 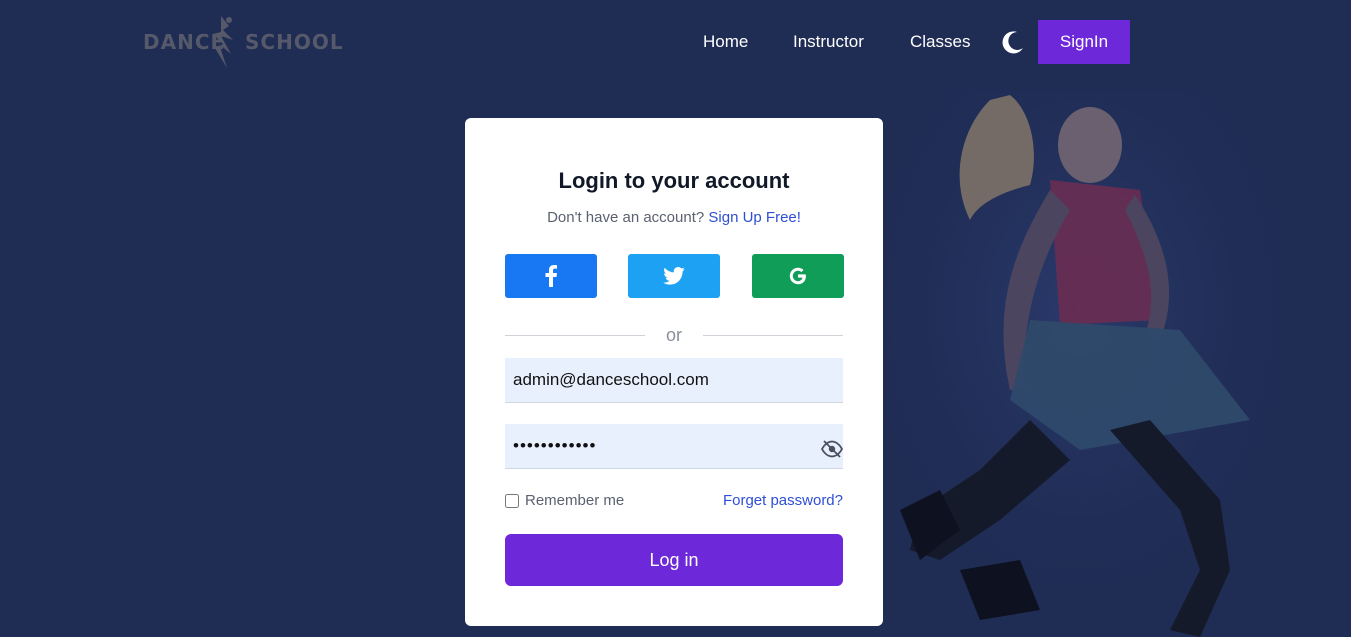 What do you see at coordinates (575, 335) in the screenshot?
I see `divider-line-left` at bounding box center [575, 335].